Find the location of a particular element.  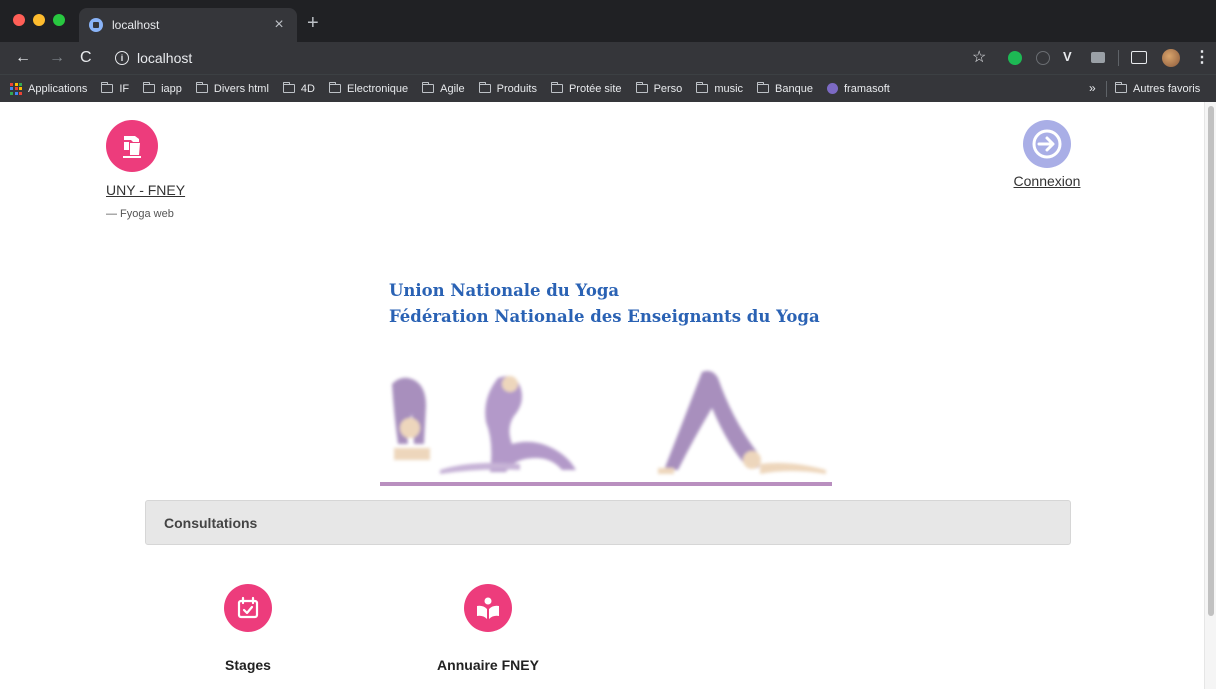

site-info-icon: i is located at coordinates (122, 58).